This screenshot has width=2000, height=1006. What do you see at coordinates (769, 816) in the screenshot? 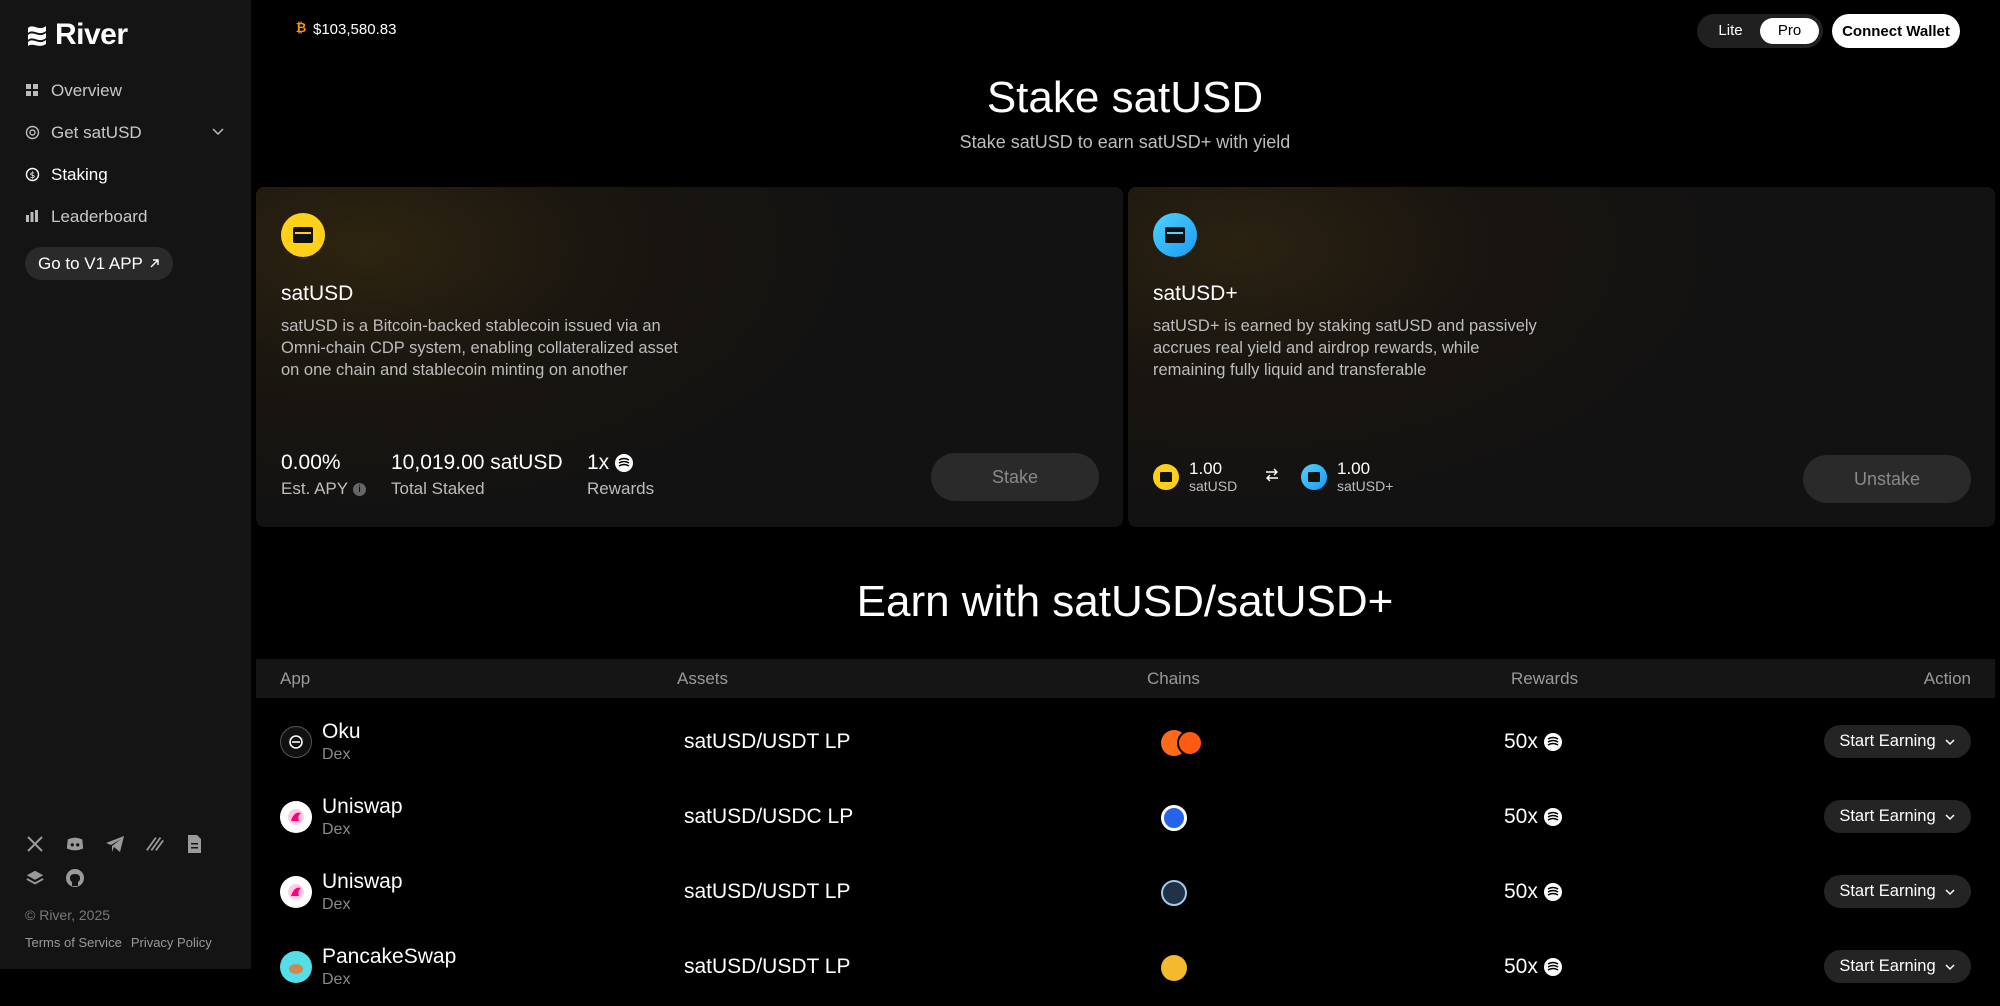
I see `asset-pair: satUSD/USDC LP` at bounding box center [769, 816].